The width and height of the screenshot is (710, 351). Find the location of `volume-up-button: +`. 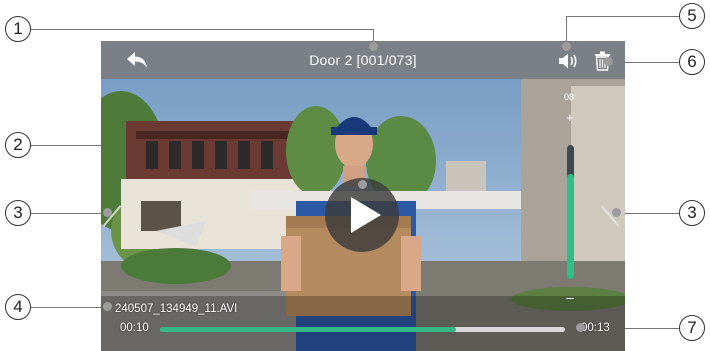

volume-up-button: + is located at coordinates (570, 117).